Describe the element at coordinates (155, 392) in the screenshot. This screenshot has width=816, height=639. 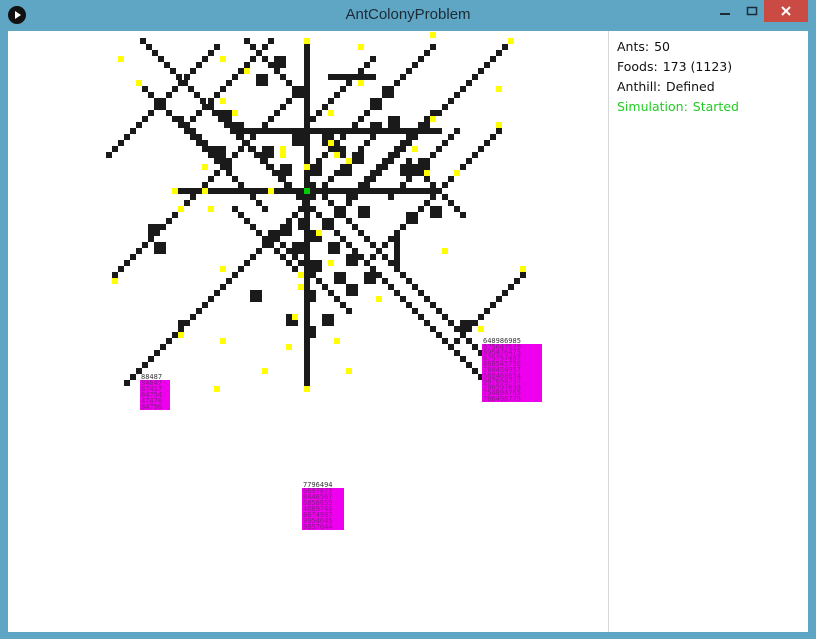
I see `food-source-left: 884878464787417847544747684796` at that location.